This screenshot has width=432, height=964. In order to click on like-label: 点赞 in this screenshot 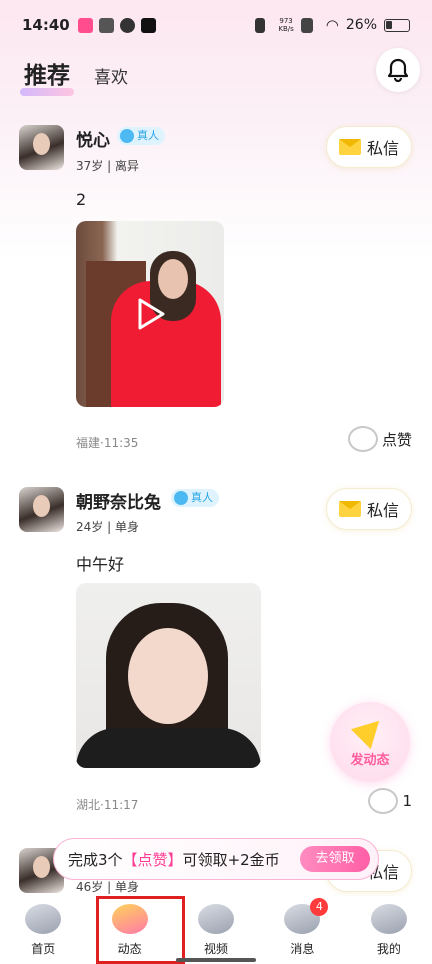, I will do `click(396, 439)`.